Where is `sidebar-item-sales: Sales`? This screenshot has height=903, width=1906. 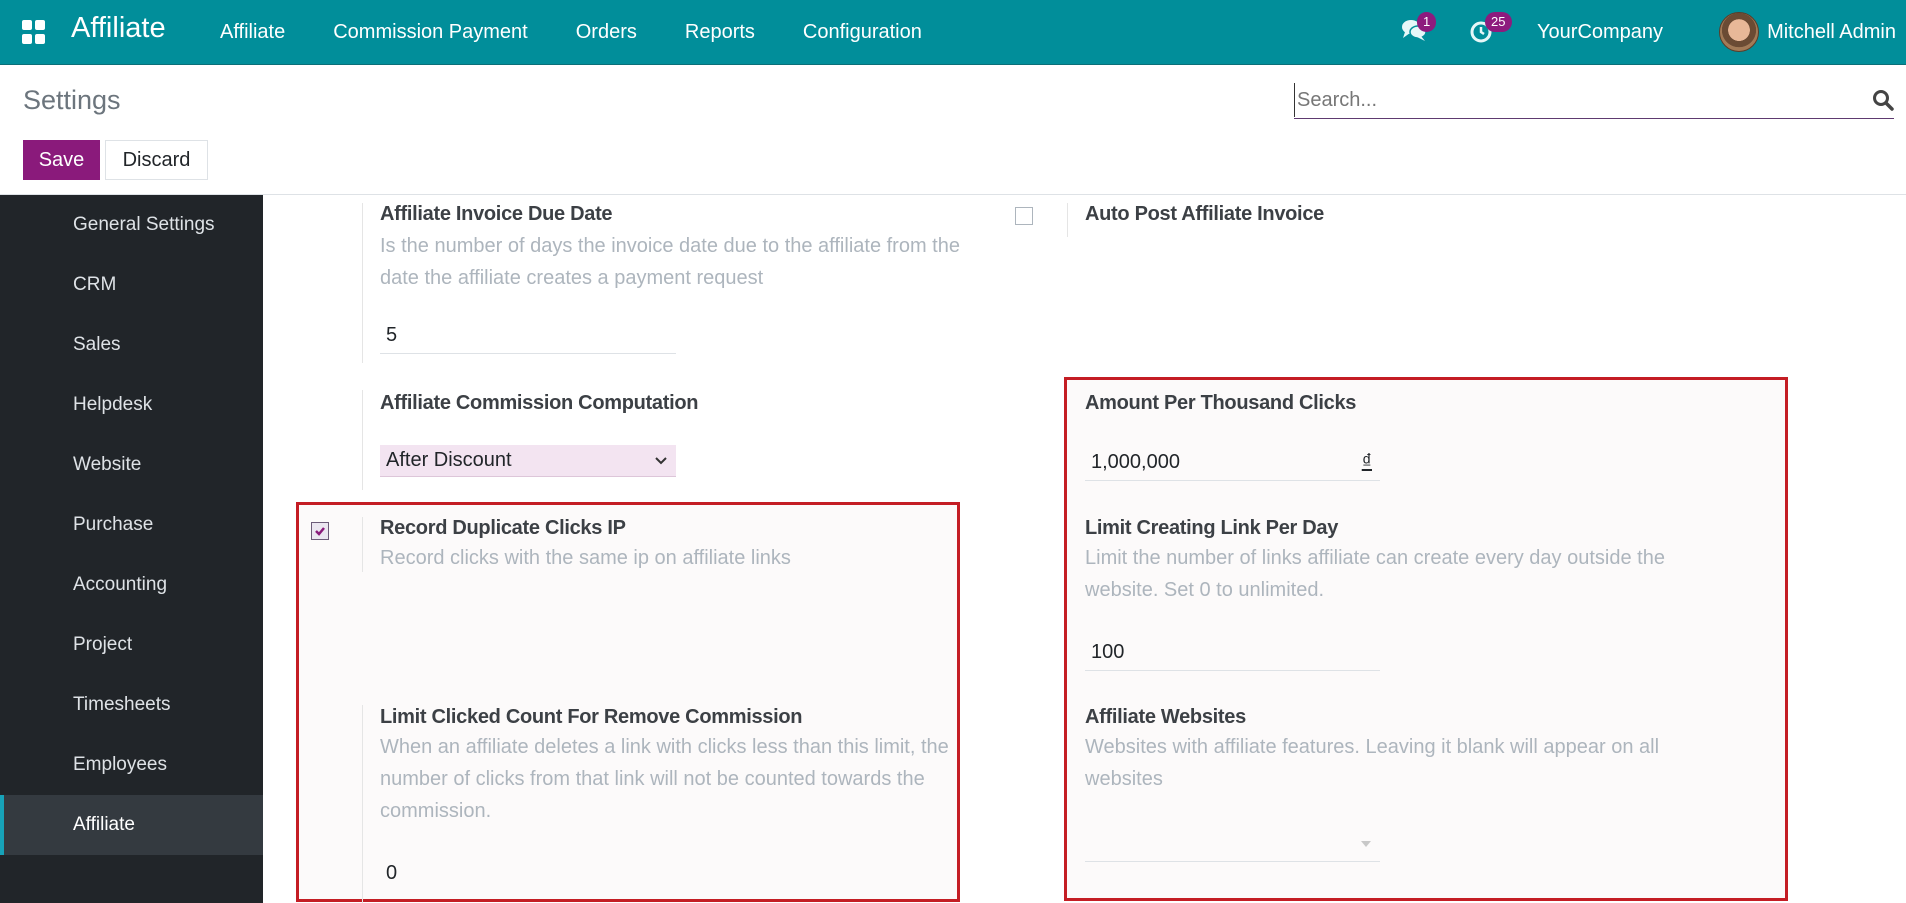
sidebar-item-sales: Sales is located at coordinates (131, 345).